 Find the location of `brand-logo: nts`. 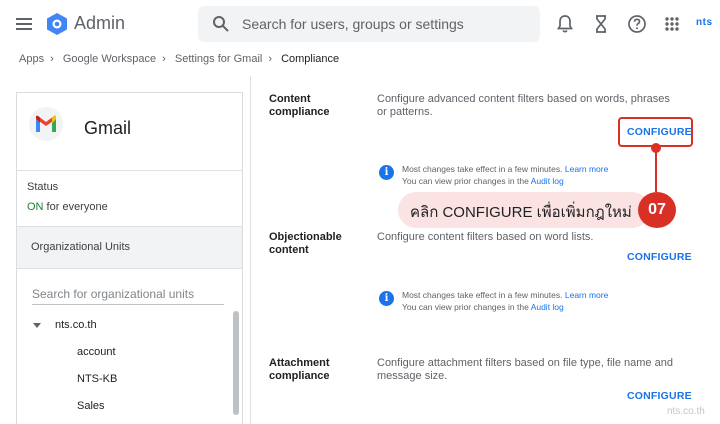

brand-logo: nts is located at coordinates (704, 22).